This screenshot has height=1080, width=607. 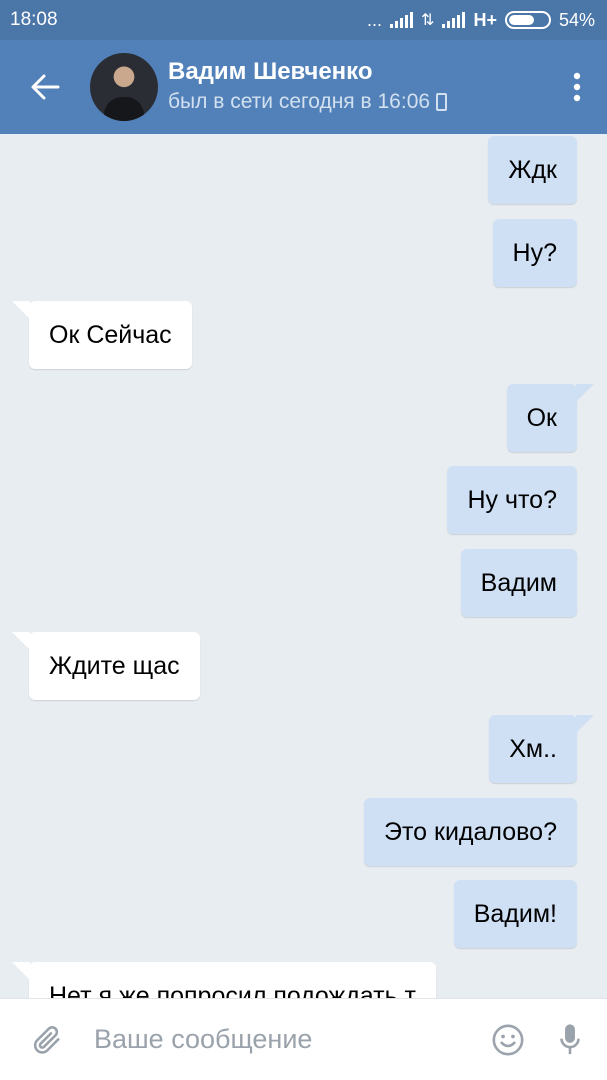 I want to click on message-bubble: Ок Сейчас, so click(x=102, y=335).